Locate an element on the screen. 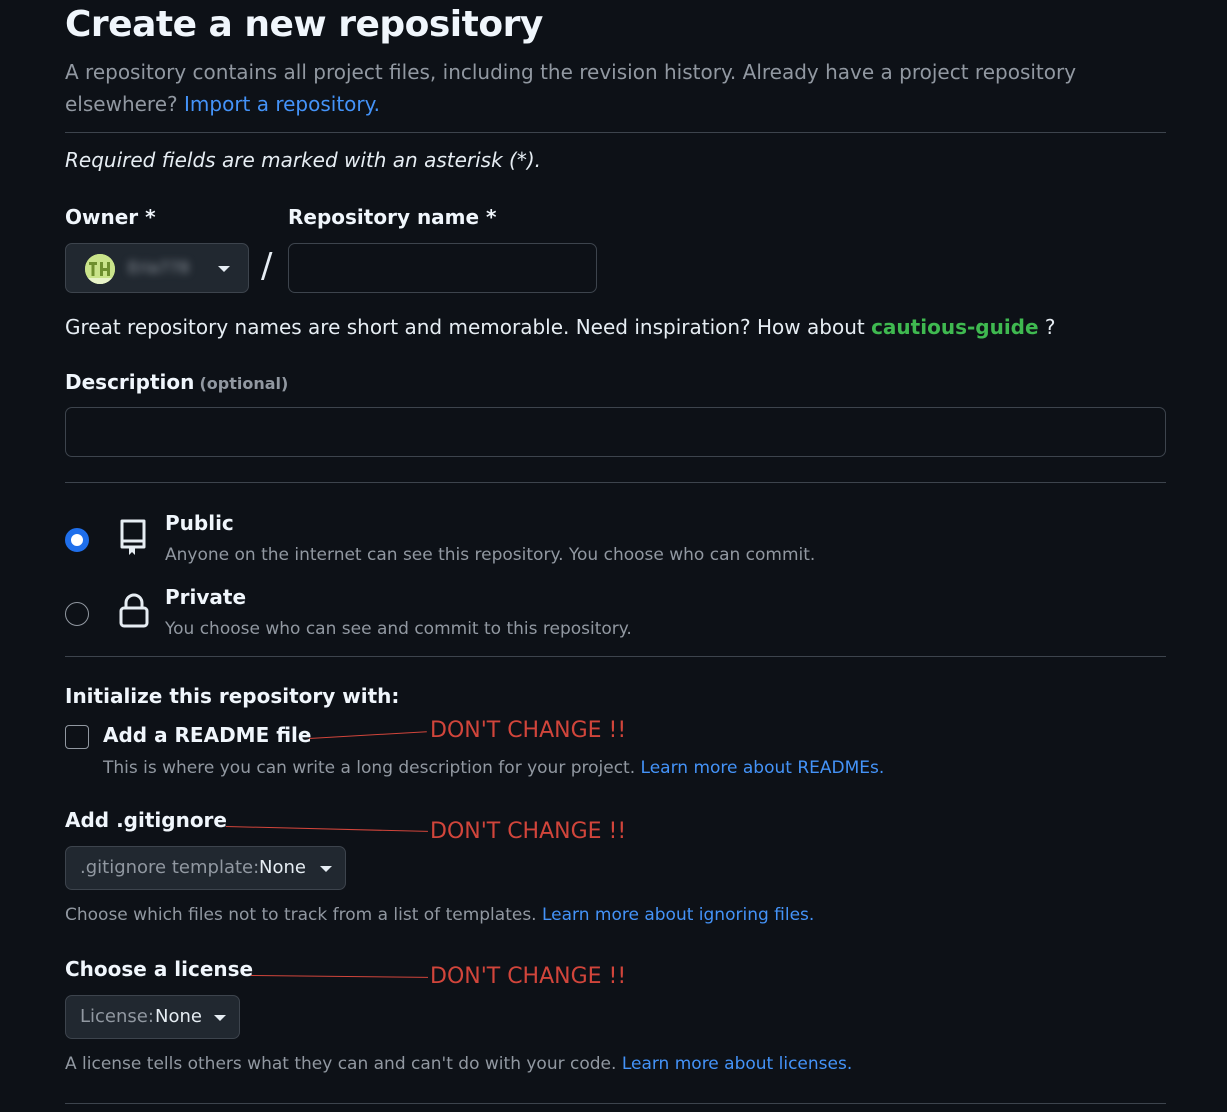  repository-name-input is located at coordinates (442, 268).